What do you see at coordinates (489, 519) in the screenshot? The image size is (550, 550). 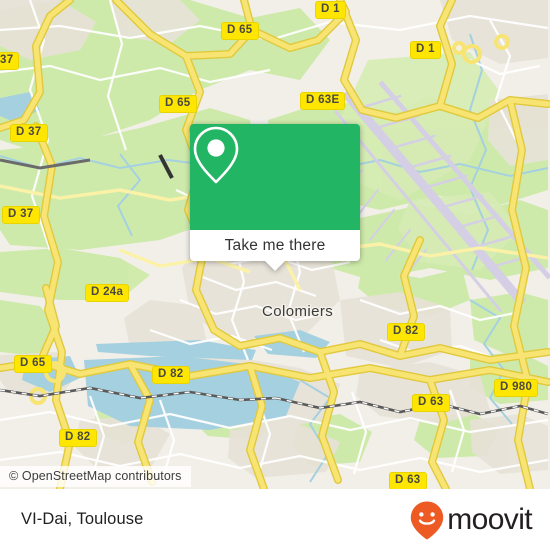 I see `moovit-wordmark: moovit` at bounding box center [489, 519].